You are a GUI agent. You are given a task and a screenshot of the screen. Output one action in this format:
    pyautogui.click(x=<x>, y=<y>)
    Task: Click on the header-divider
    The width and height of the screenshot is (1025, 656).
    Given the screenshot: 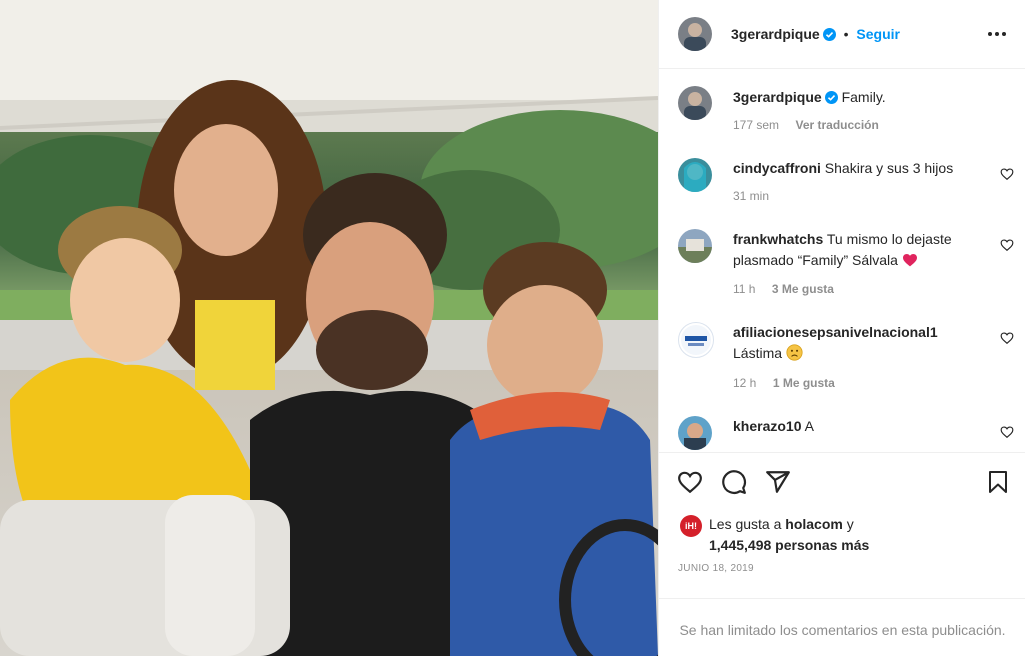 What is the action you would take?
    pyautogui.click(x=842, y=68)
    